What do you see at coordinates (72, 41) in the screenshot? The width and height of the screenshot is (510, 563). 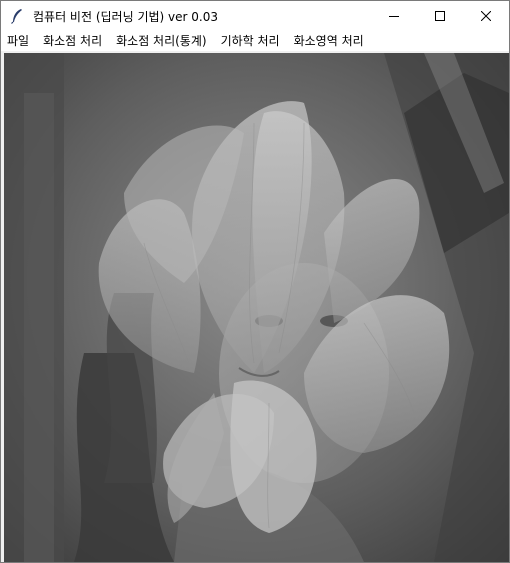 I see `menu-pixel-point: 화소점 처리` at bounding box center [72, 41].